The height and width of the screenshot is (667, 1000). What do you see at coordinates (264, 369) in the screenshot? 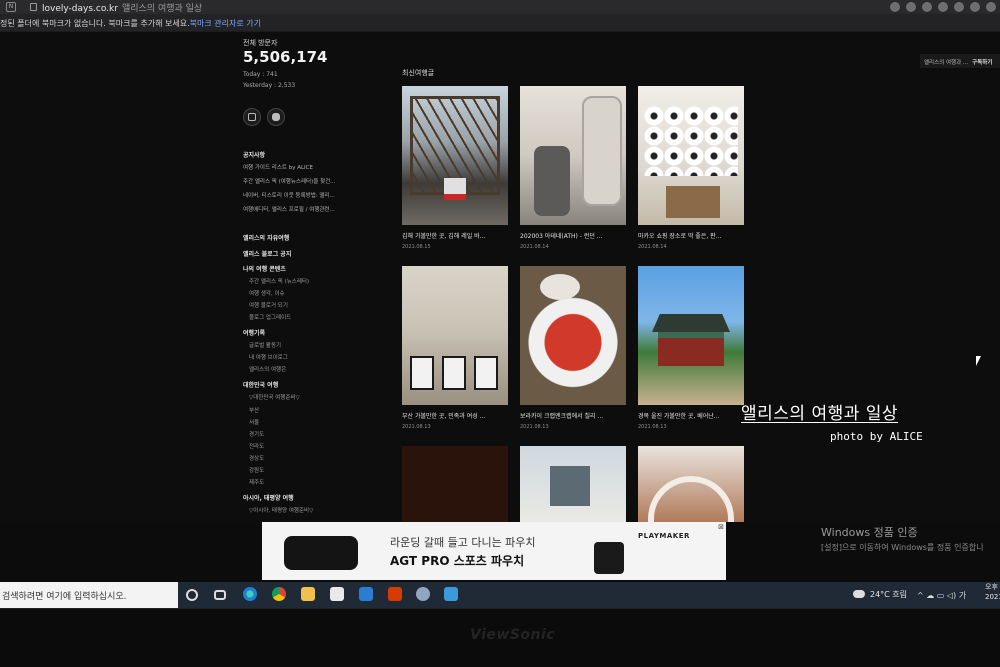
I see `category-subitem: 앨리스의 여행은` at bounding box center [264, 369].